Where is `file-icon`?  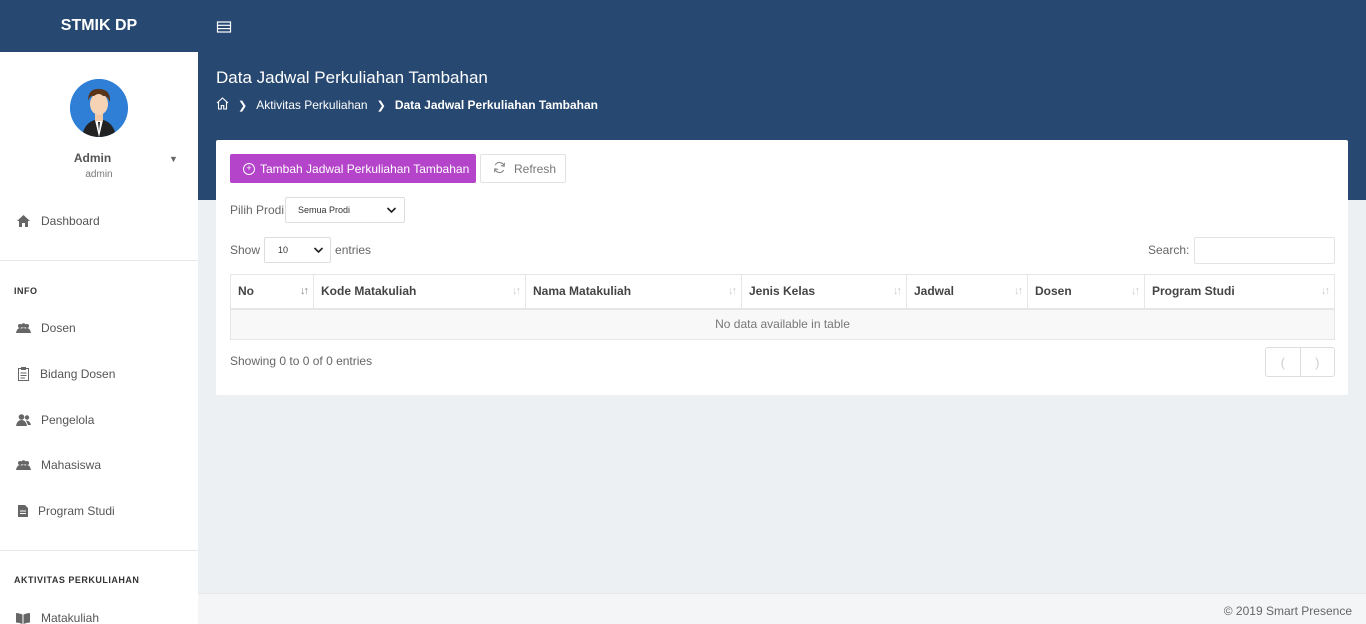 file-icon is located at coordinates (23, 511).